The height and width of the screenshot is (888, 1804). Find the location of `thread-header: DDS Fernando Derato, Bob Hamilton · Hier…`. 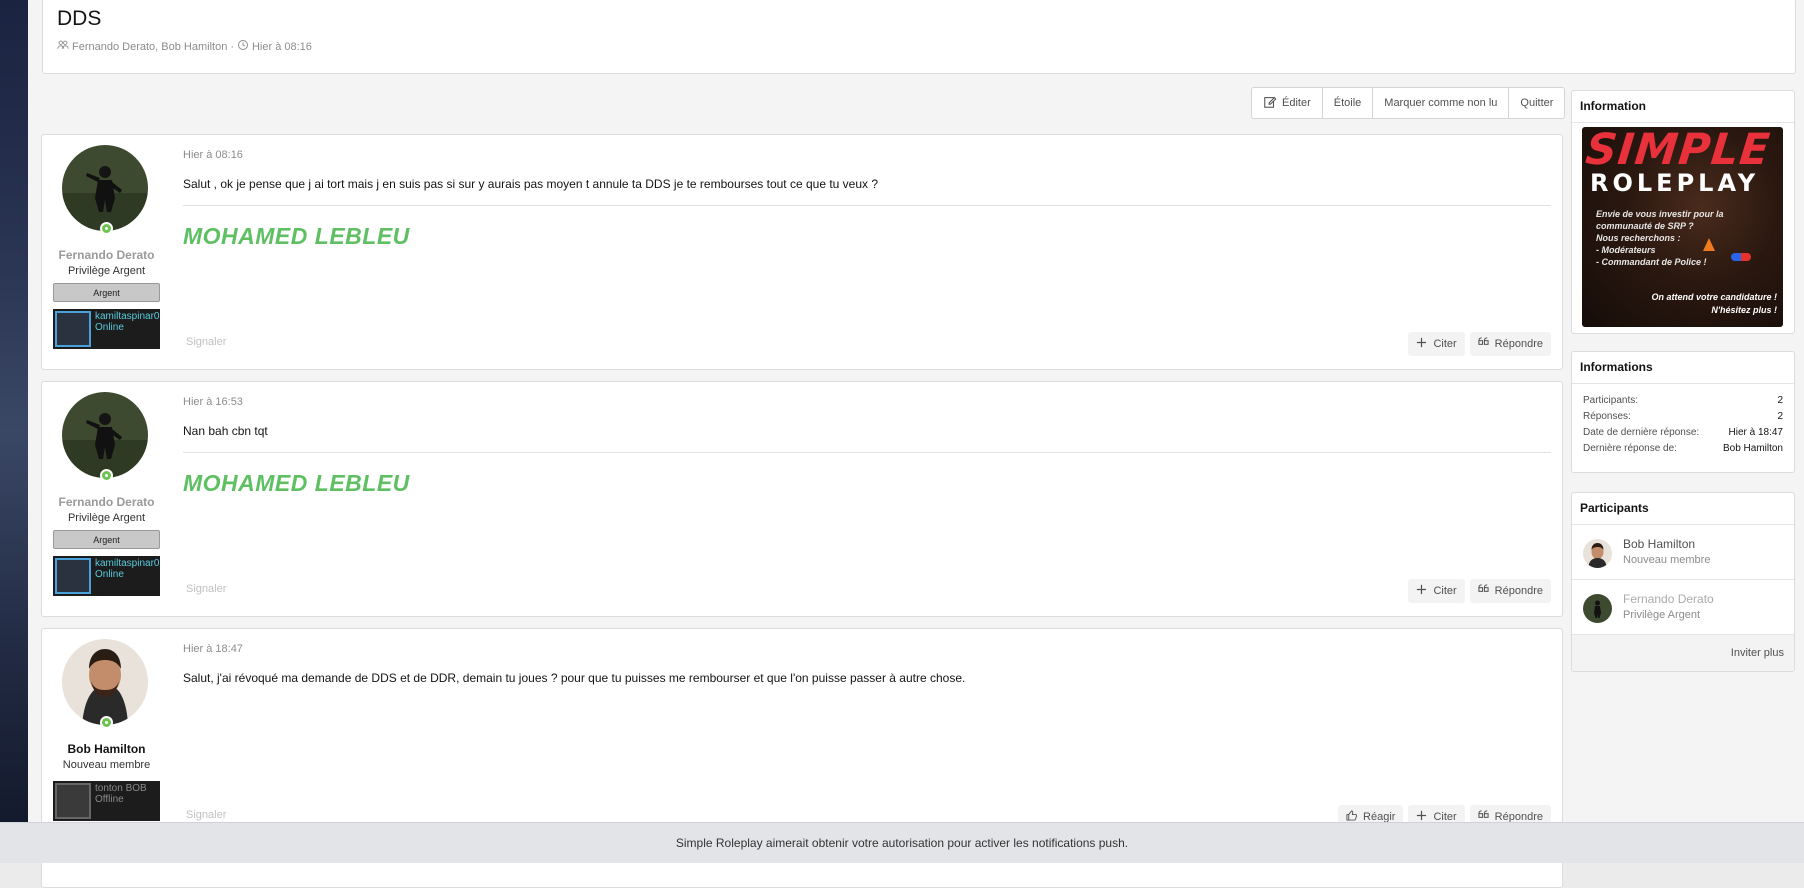

thread-header: DDS Fernando Derato, Bob Hamilton · Hier… is located at coordinates (919, 37).